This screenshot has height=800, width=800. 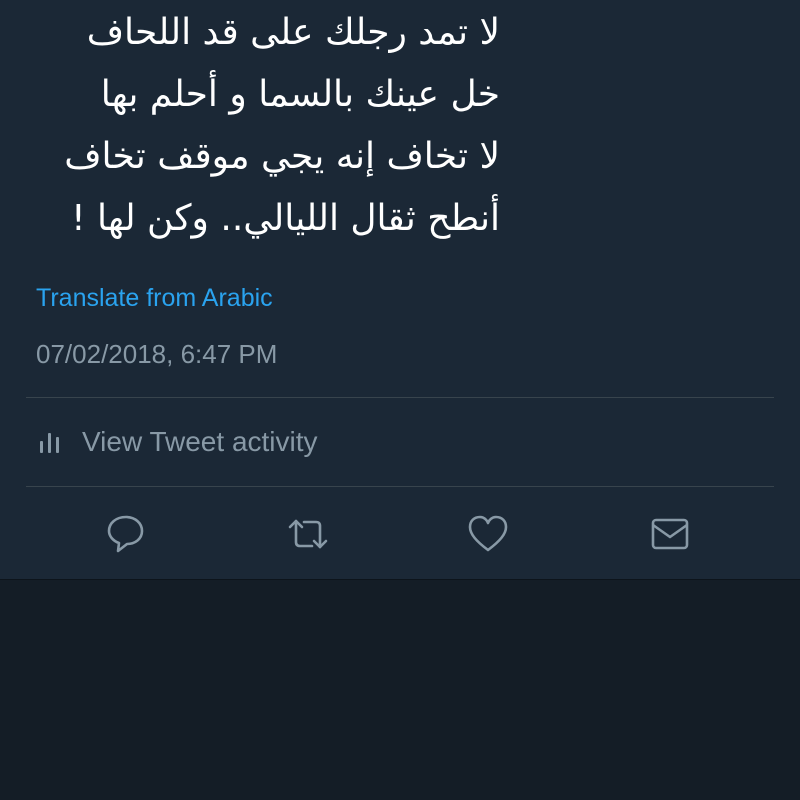 I want to click on tweet-text-line: لا تمد رجلك على قد اللحاف, so click(x=293, y=32).